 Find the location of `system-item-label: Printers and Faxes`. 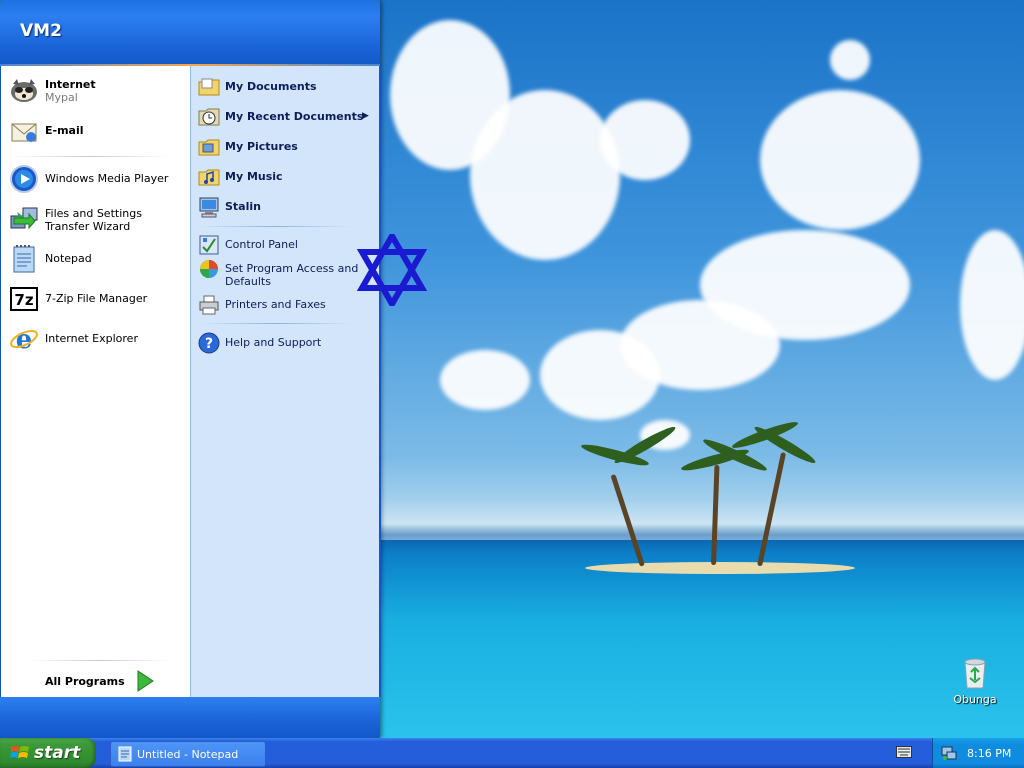

system-item-label: Printers and Faxes is located at coordinates (275, 304).